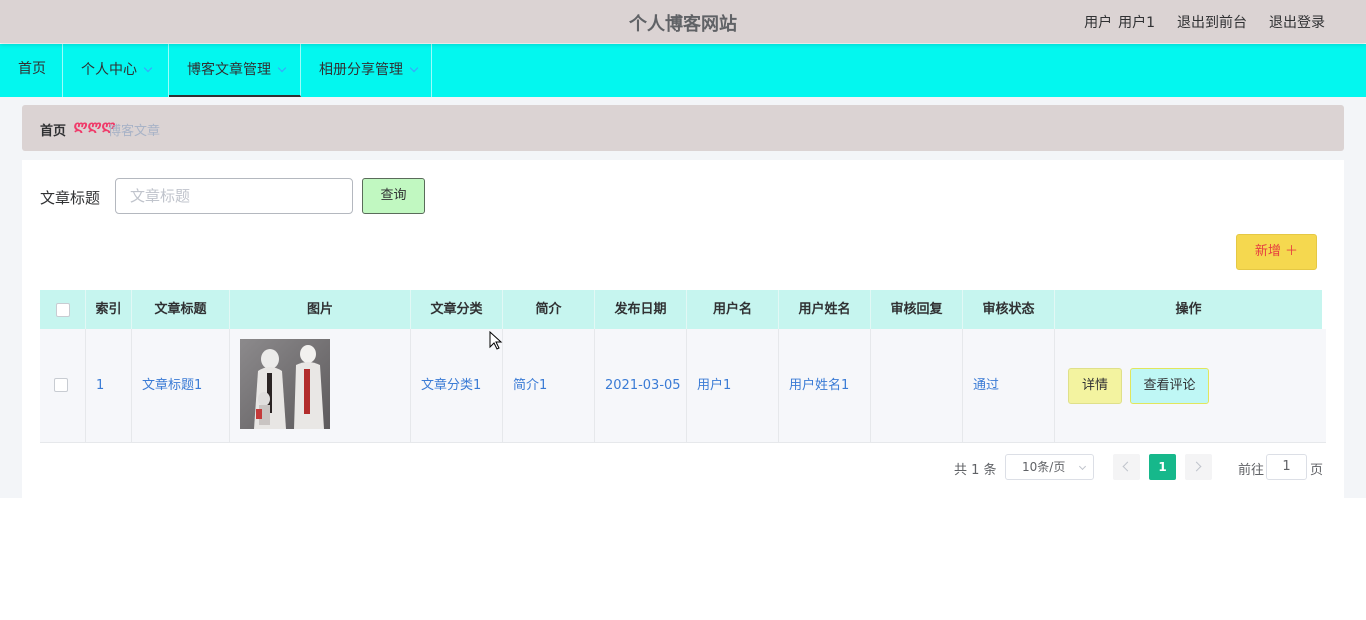  I want to click on user-label: 用户, so click(1098, 23).